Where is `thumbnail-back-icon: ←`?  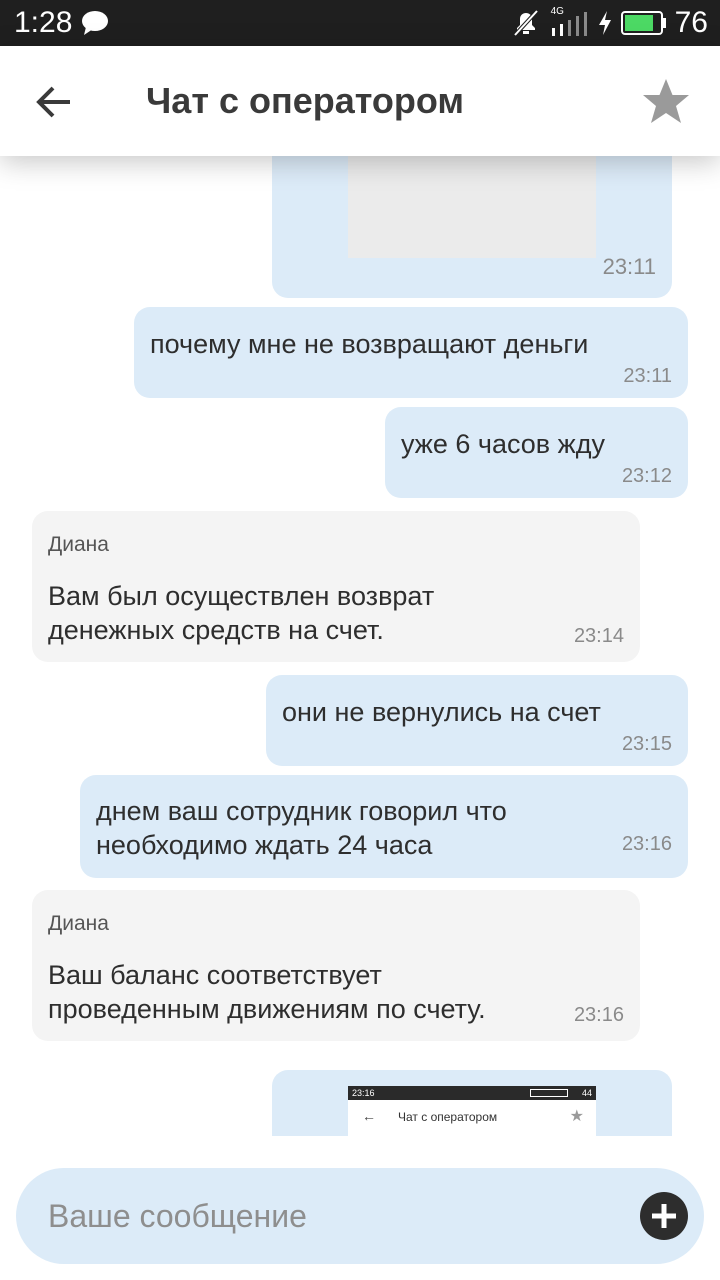 thumbnail-back-icon: ← is located at coordinates (369, 1116).